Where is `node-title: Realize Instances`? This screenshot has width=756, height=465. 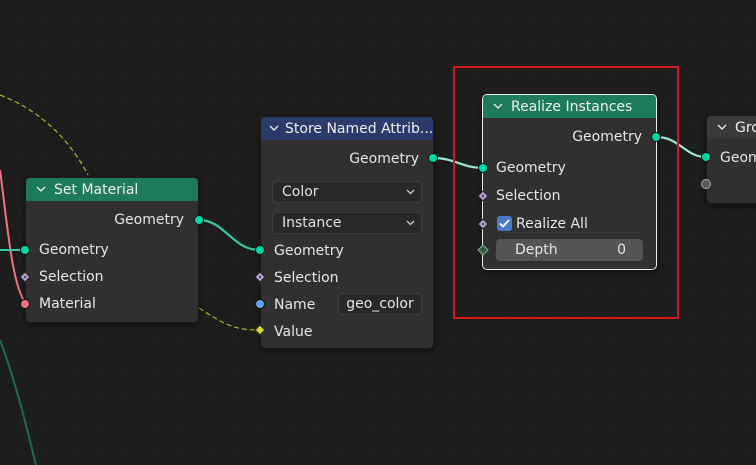
node-title: Realize Instances is located at coordinates (572, 106).